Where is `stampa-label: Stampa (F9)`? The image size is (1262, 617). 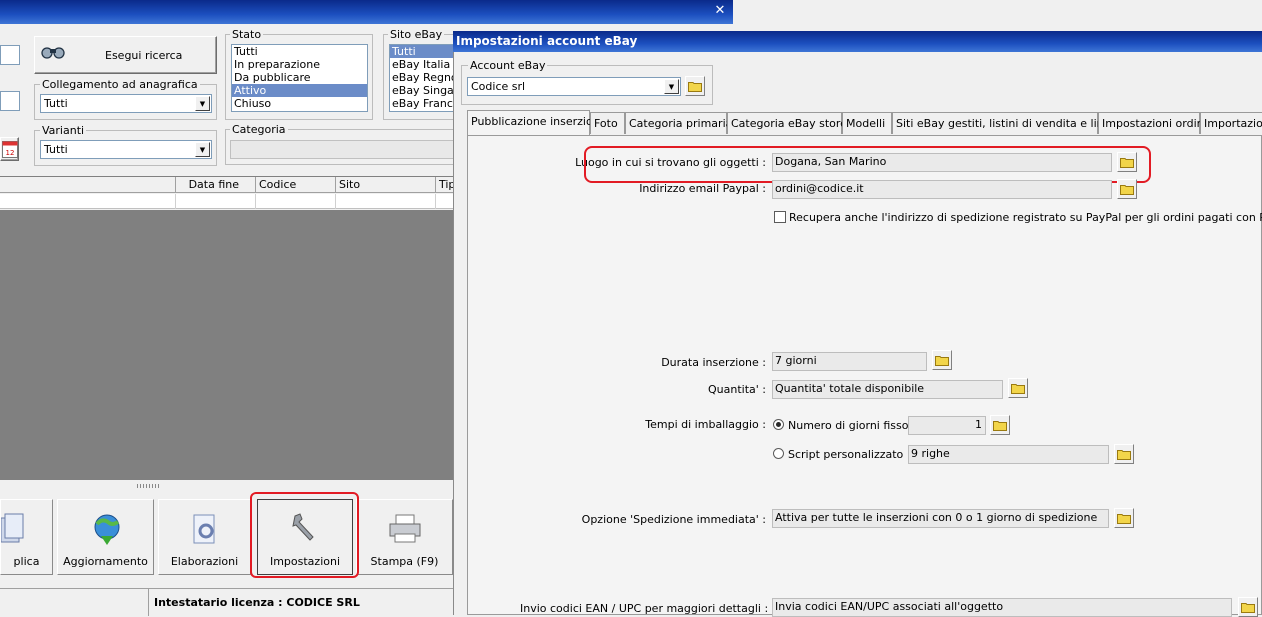 stampa-label: Stampa (F9) is located at coordinates (404, 561).